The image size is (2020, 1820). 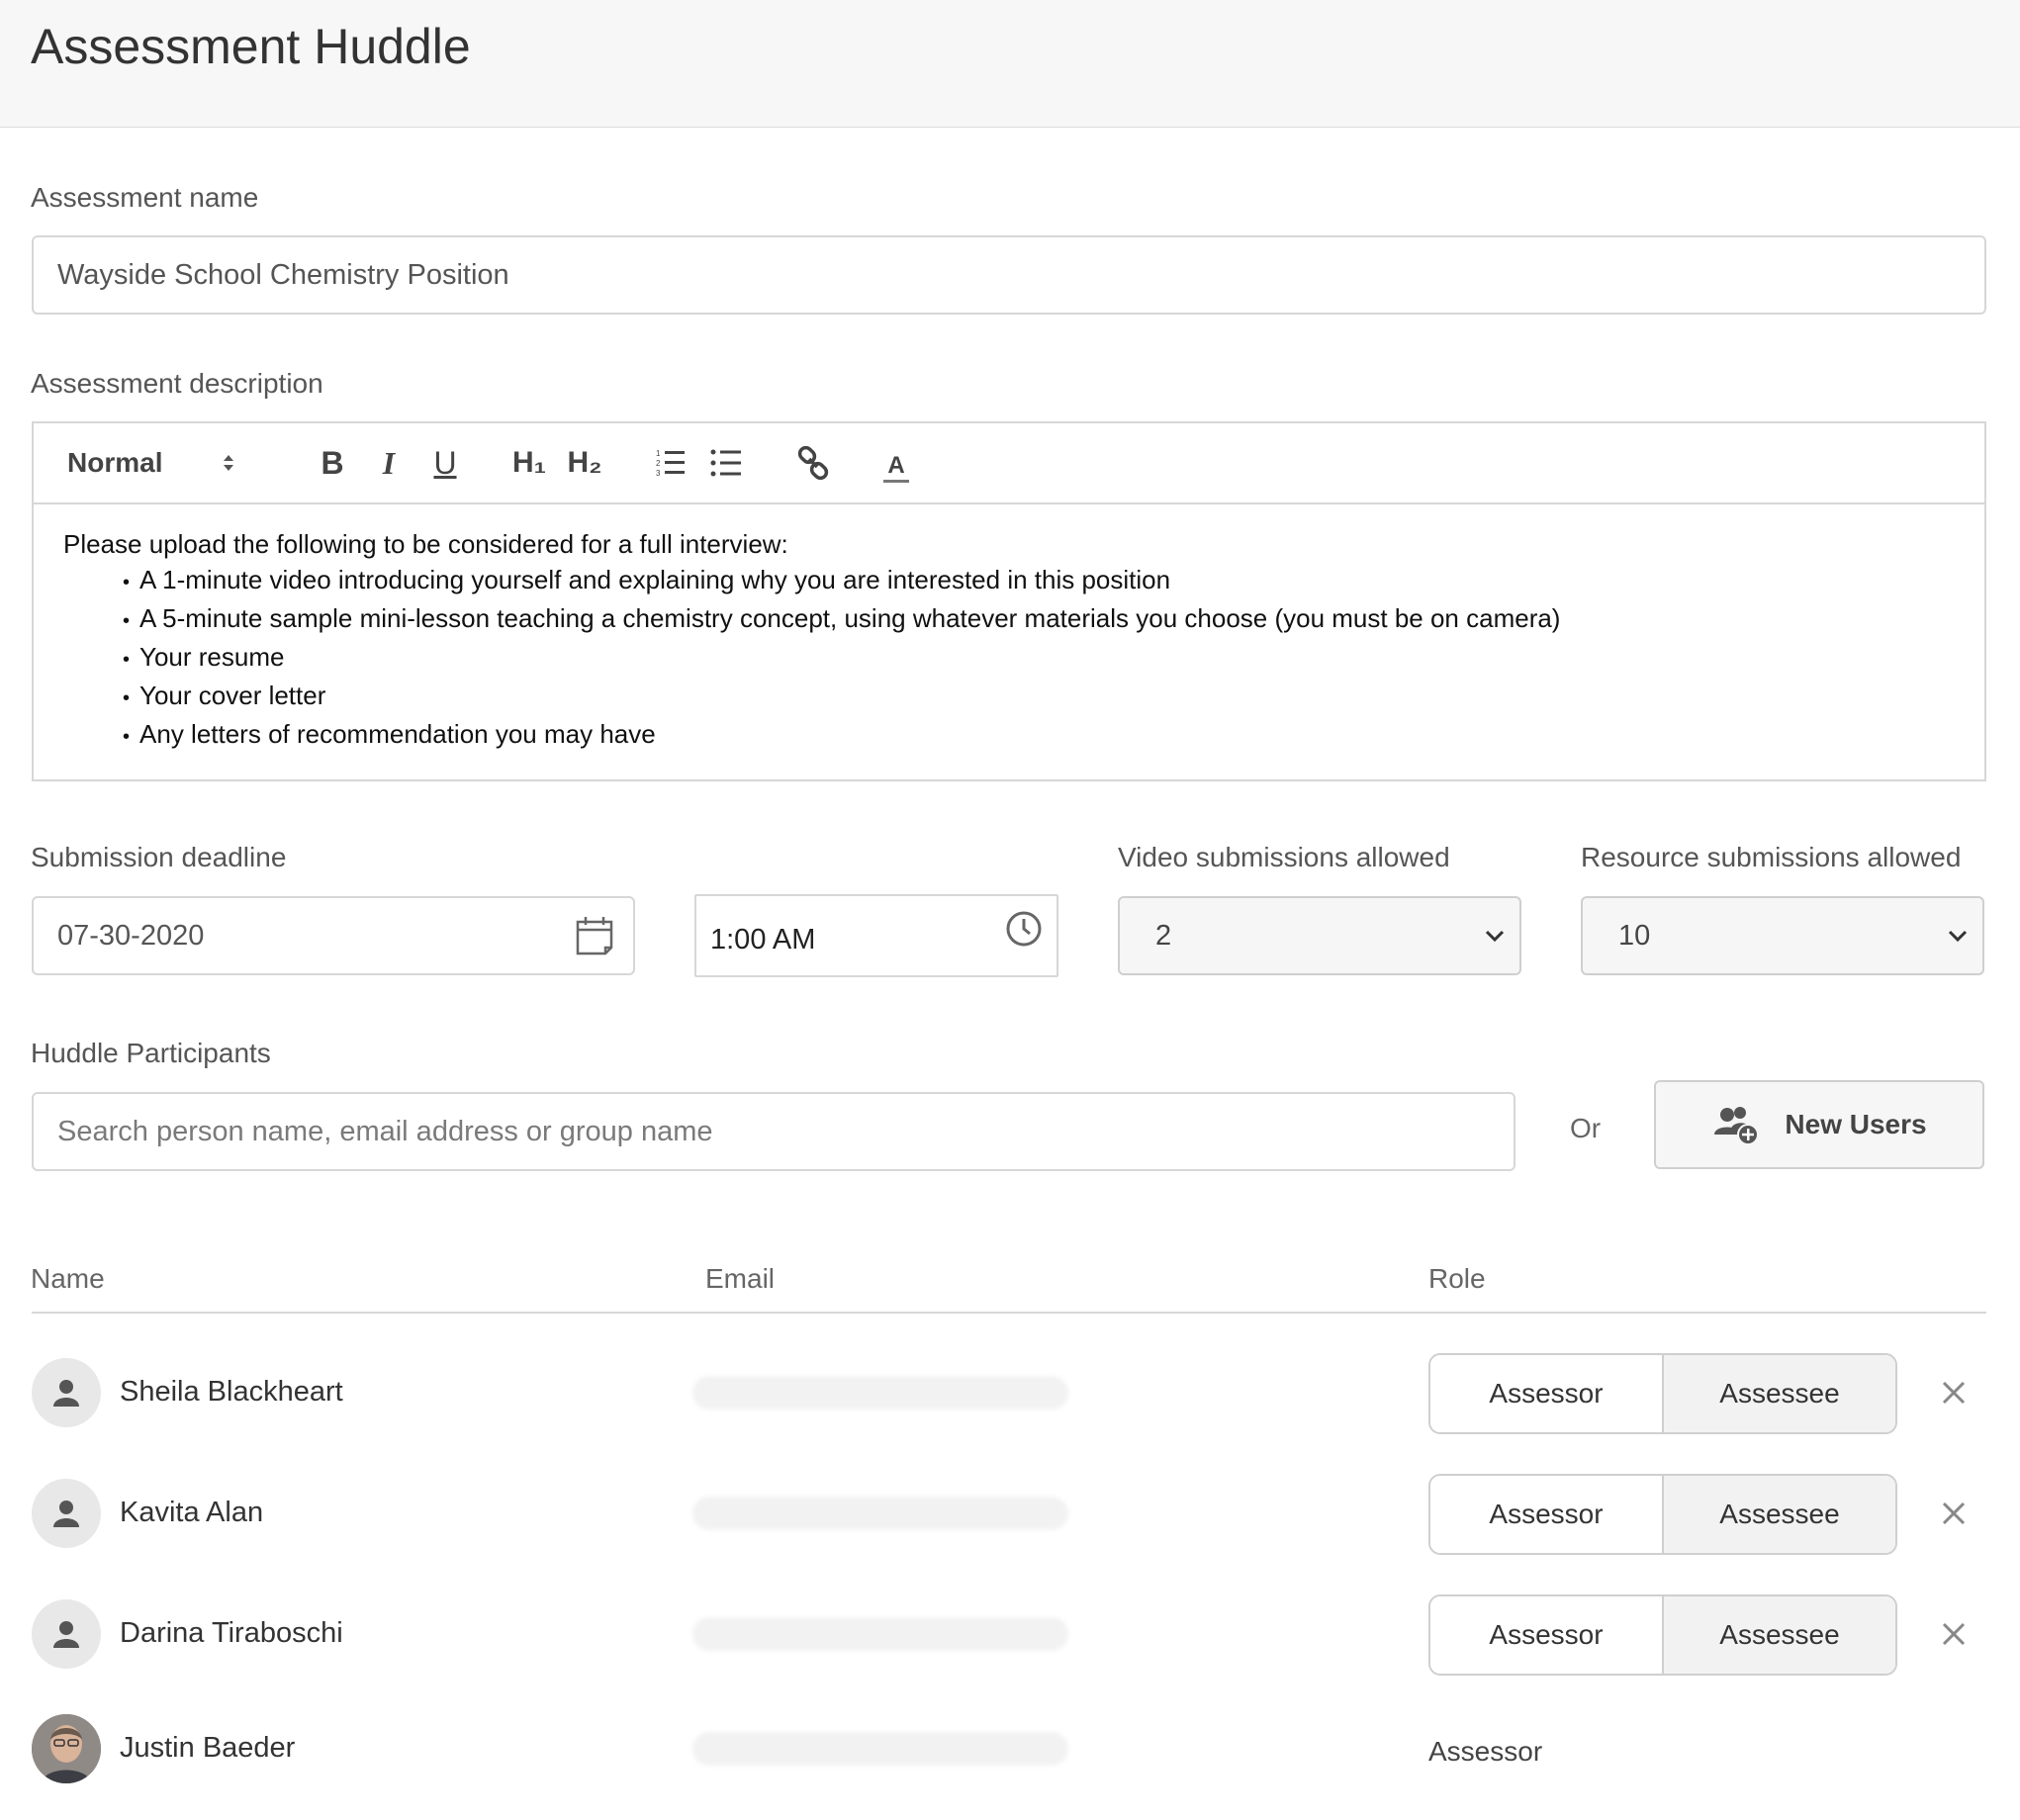 I want to click on h2-icon: H₂, so click(x=584, y=462).